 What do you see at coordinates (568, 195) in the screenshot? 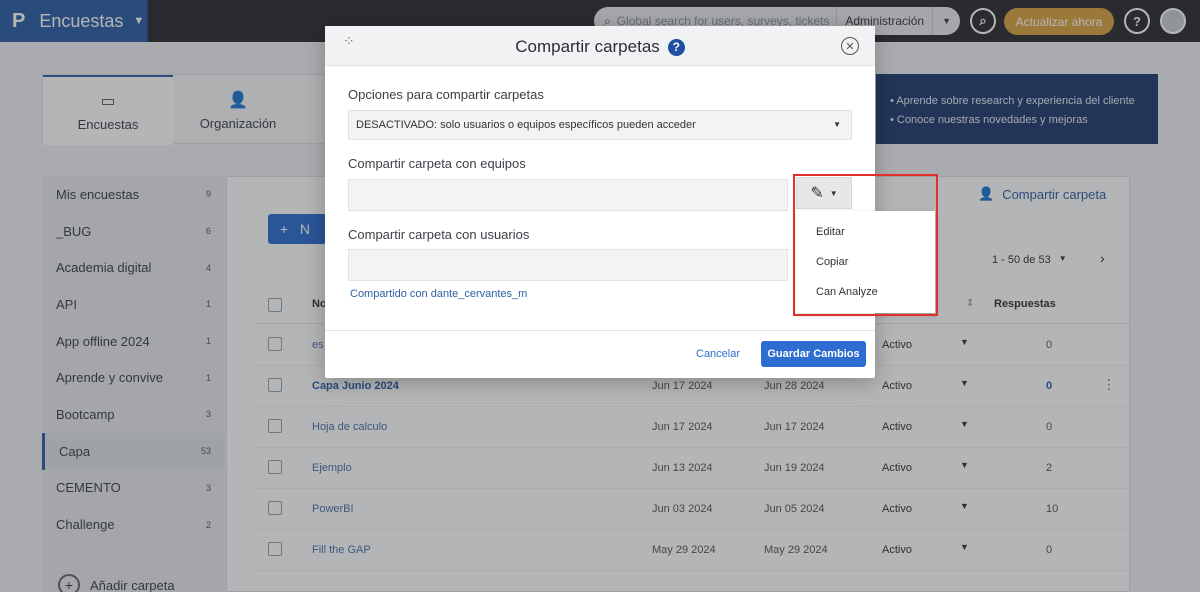
I see `share-teams-input` at bounding box center [568, 195].